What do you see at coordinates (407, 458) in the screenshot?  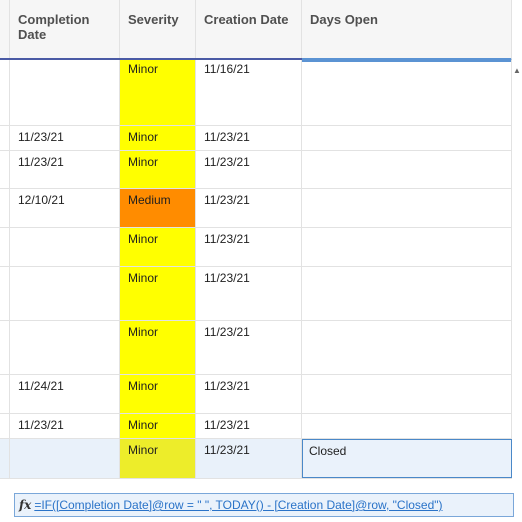 I see `days-open-cell-active: Closed` at bounding box center [407, 458].